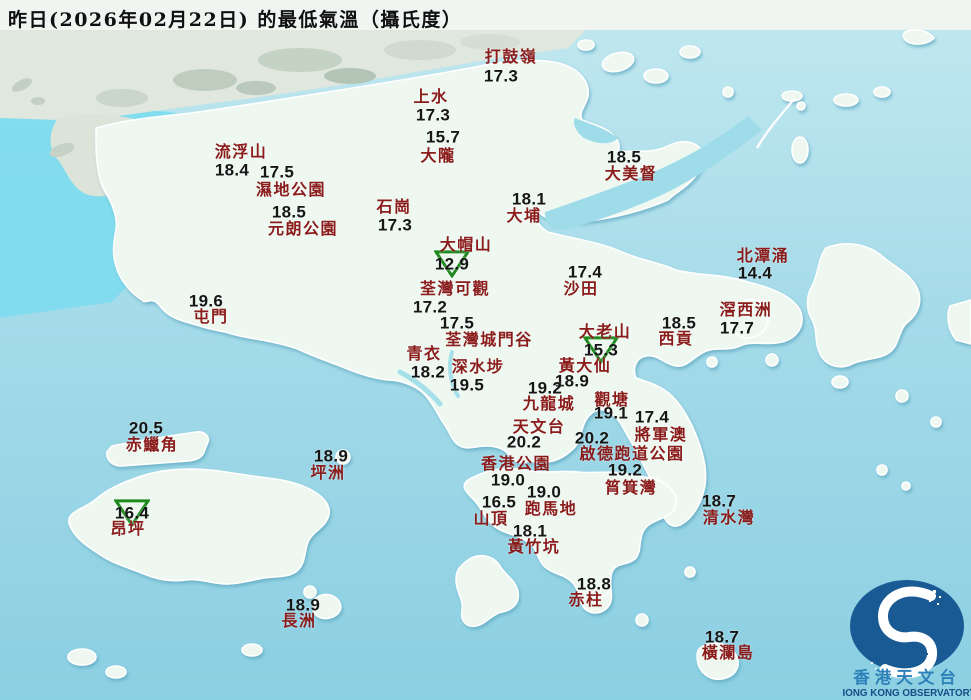  I want to click on station-name-label: 清水灣, so click(729, 517).